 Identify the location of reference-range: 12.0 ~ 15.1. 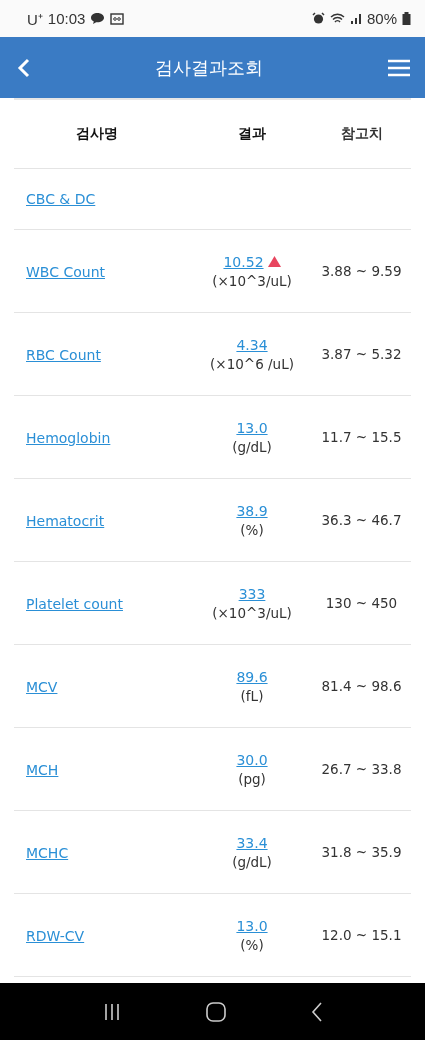
(361, 935).